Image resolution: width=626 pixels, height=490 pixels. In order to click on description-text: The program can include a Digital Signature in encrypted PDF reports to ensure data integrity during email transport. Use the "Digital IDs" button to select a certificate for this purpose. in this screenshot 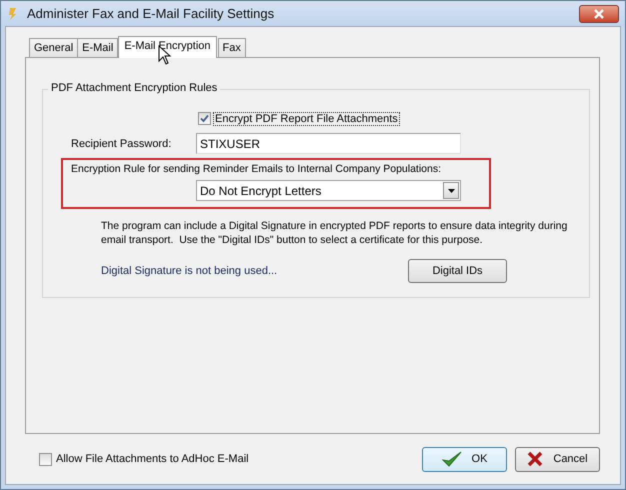, I will do `click(334, 233)`.